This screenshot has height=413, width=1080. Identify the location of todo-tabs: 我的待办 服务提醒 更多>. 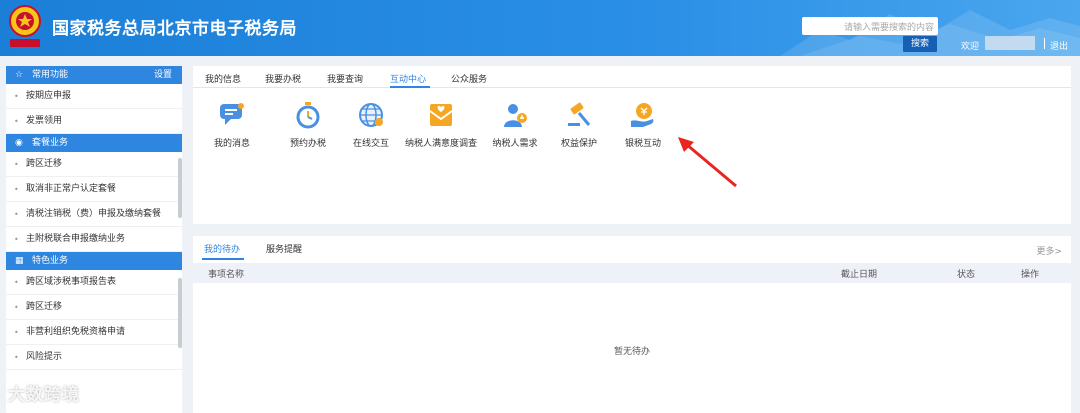
(632, 248).